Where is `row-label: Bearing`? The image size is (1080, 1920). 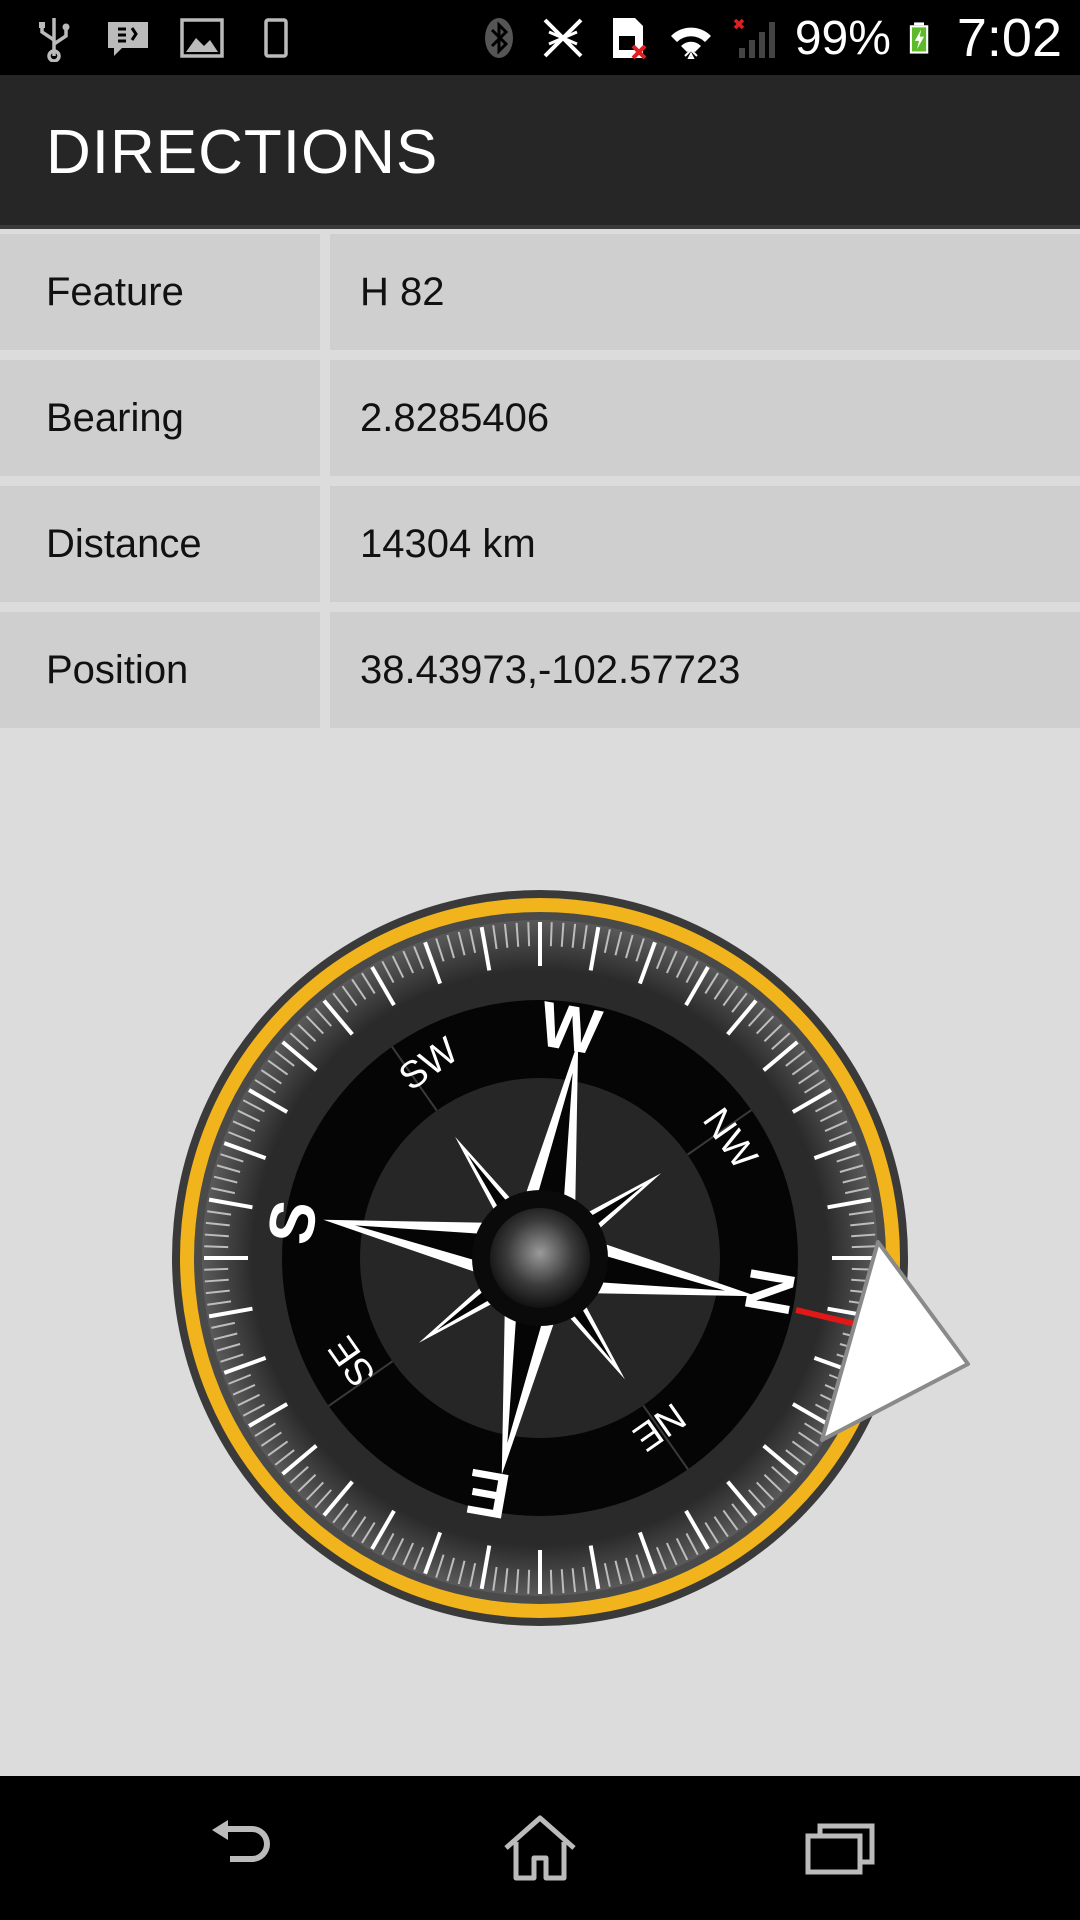
row-label: Bearing is located at coordinates (160, 418).